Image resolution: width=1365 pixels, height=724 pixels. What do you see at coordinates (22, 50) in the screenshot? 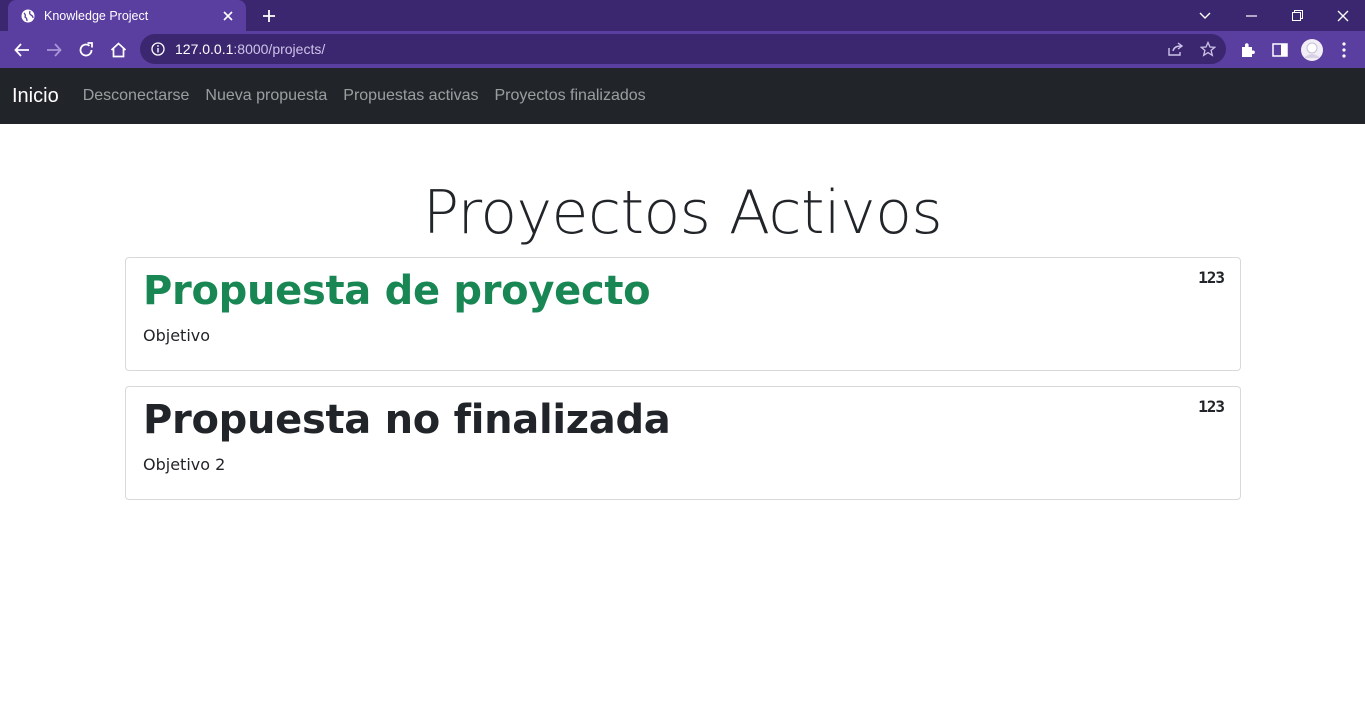
I see `back-arrow-icon` at bounding box center [22, 50].